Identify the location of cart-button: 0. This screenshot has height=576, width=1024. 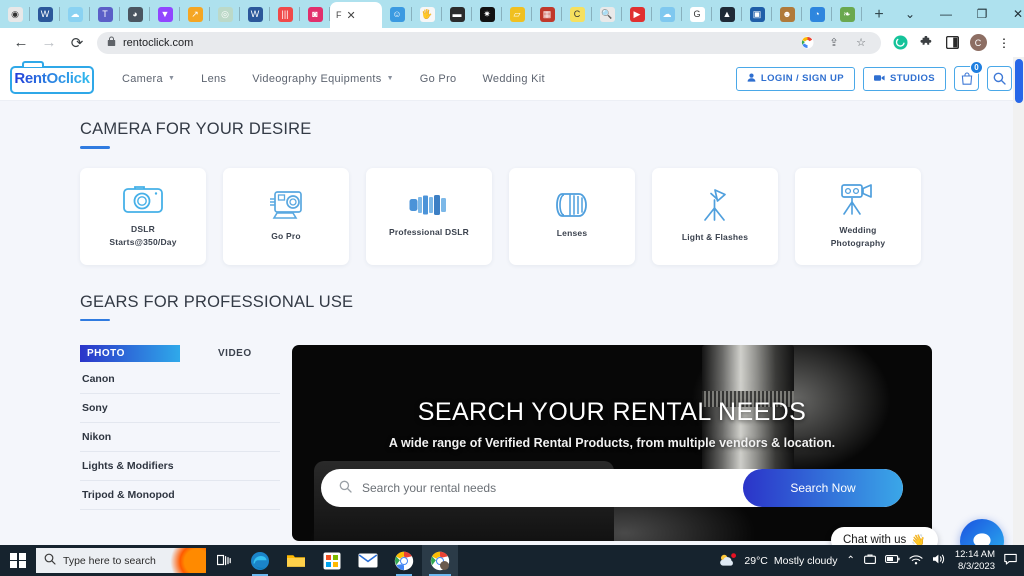
(968, 76).